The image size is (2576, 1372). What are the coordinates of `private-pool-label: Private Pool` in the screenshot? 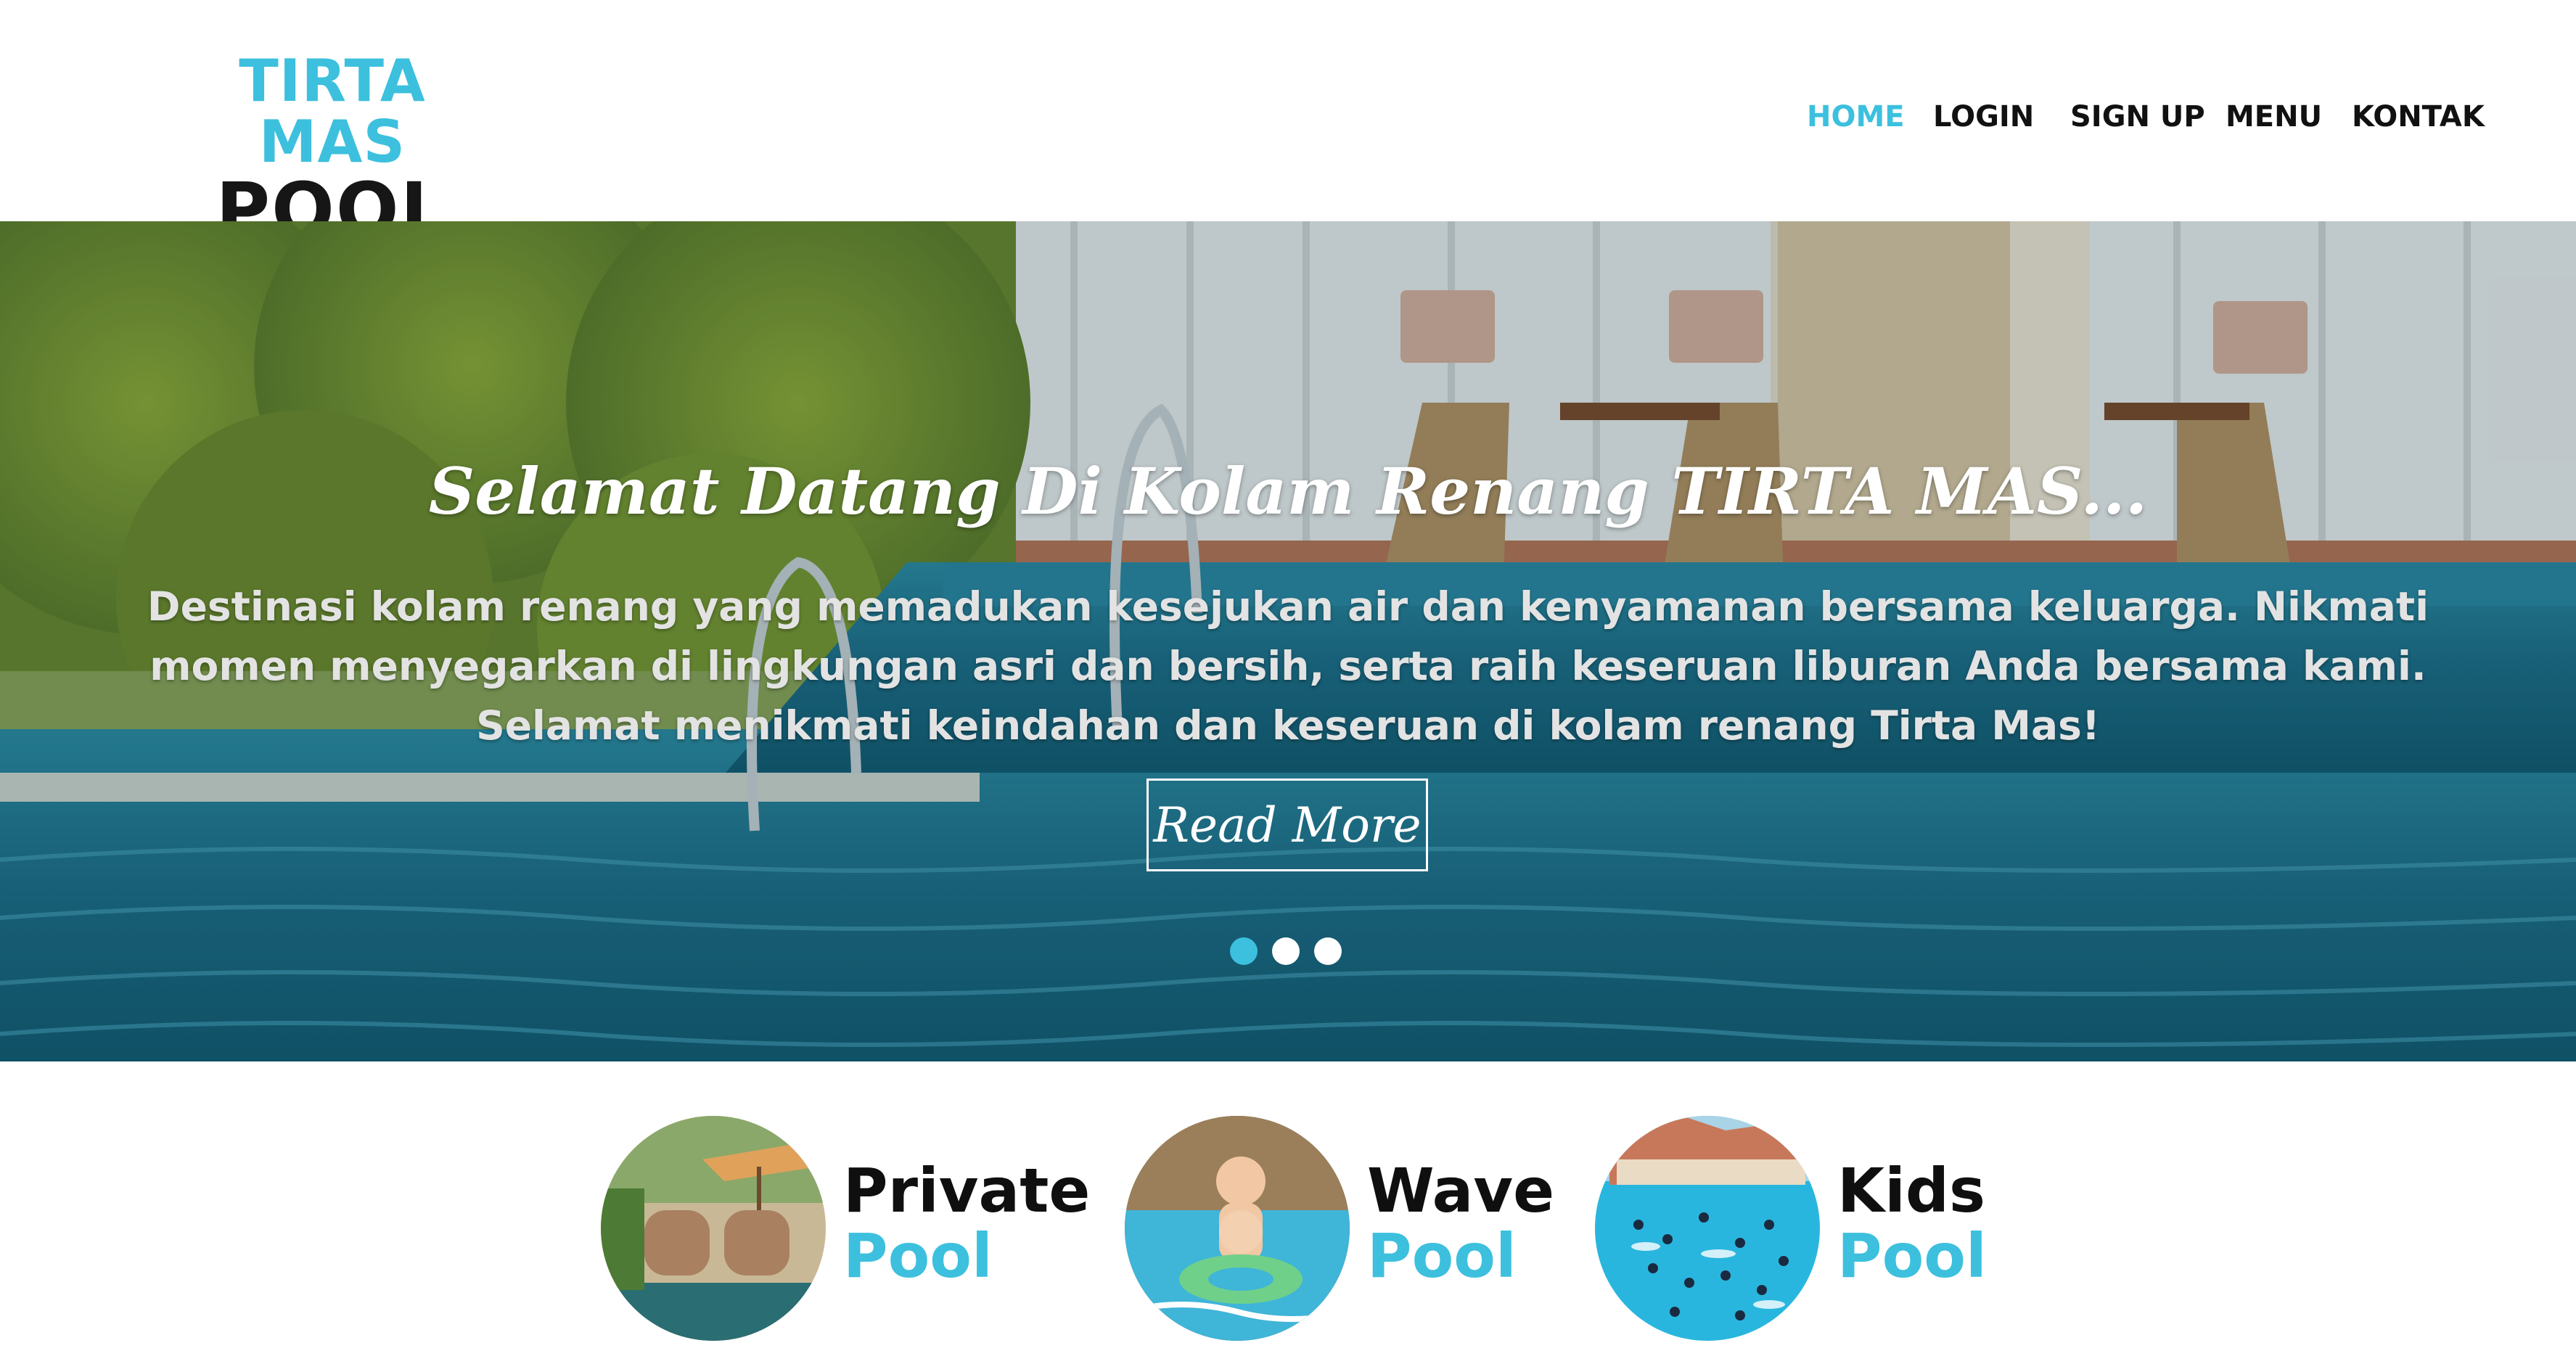 It's located at (966, 1224).